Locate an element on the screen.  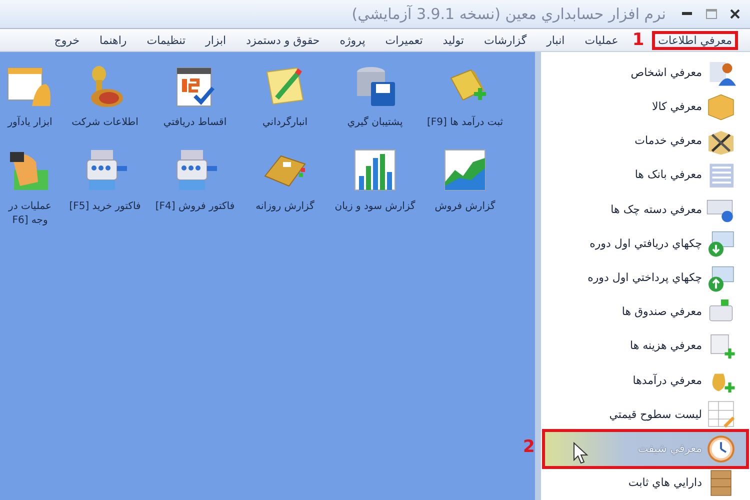
menu-item: ابزار is located at coordinates (216, 40).